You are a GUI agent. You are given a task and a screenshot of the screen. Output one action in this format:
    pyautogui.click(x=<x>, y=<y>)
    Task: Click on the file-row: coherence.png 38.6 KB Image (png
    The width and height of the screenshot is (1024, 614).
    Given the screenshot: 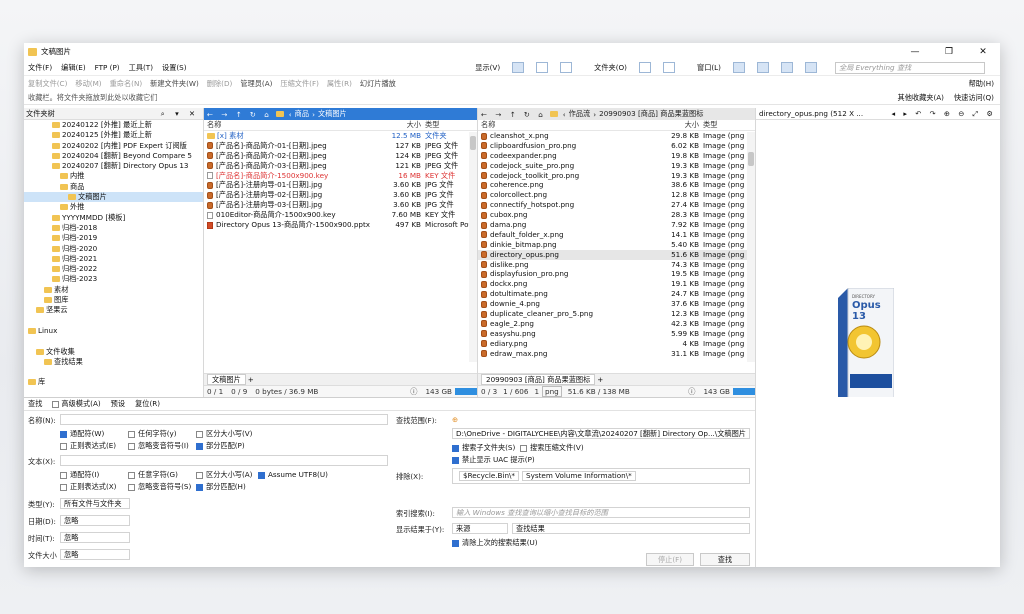 What is the action you would take?
    pyautogui.click(x=616, y=185)
    